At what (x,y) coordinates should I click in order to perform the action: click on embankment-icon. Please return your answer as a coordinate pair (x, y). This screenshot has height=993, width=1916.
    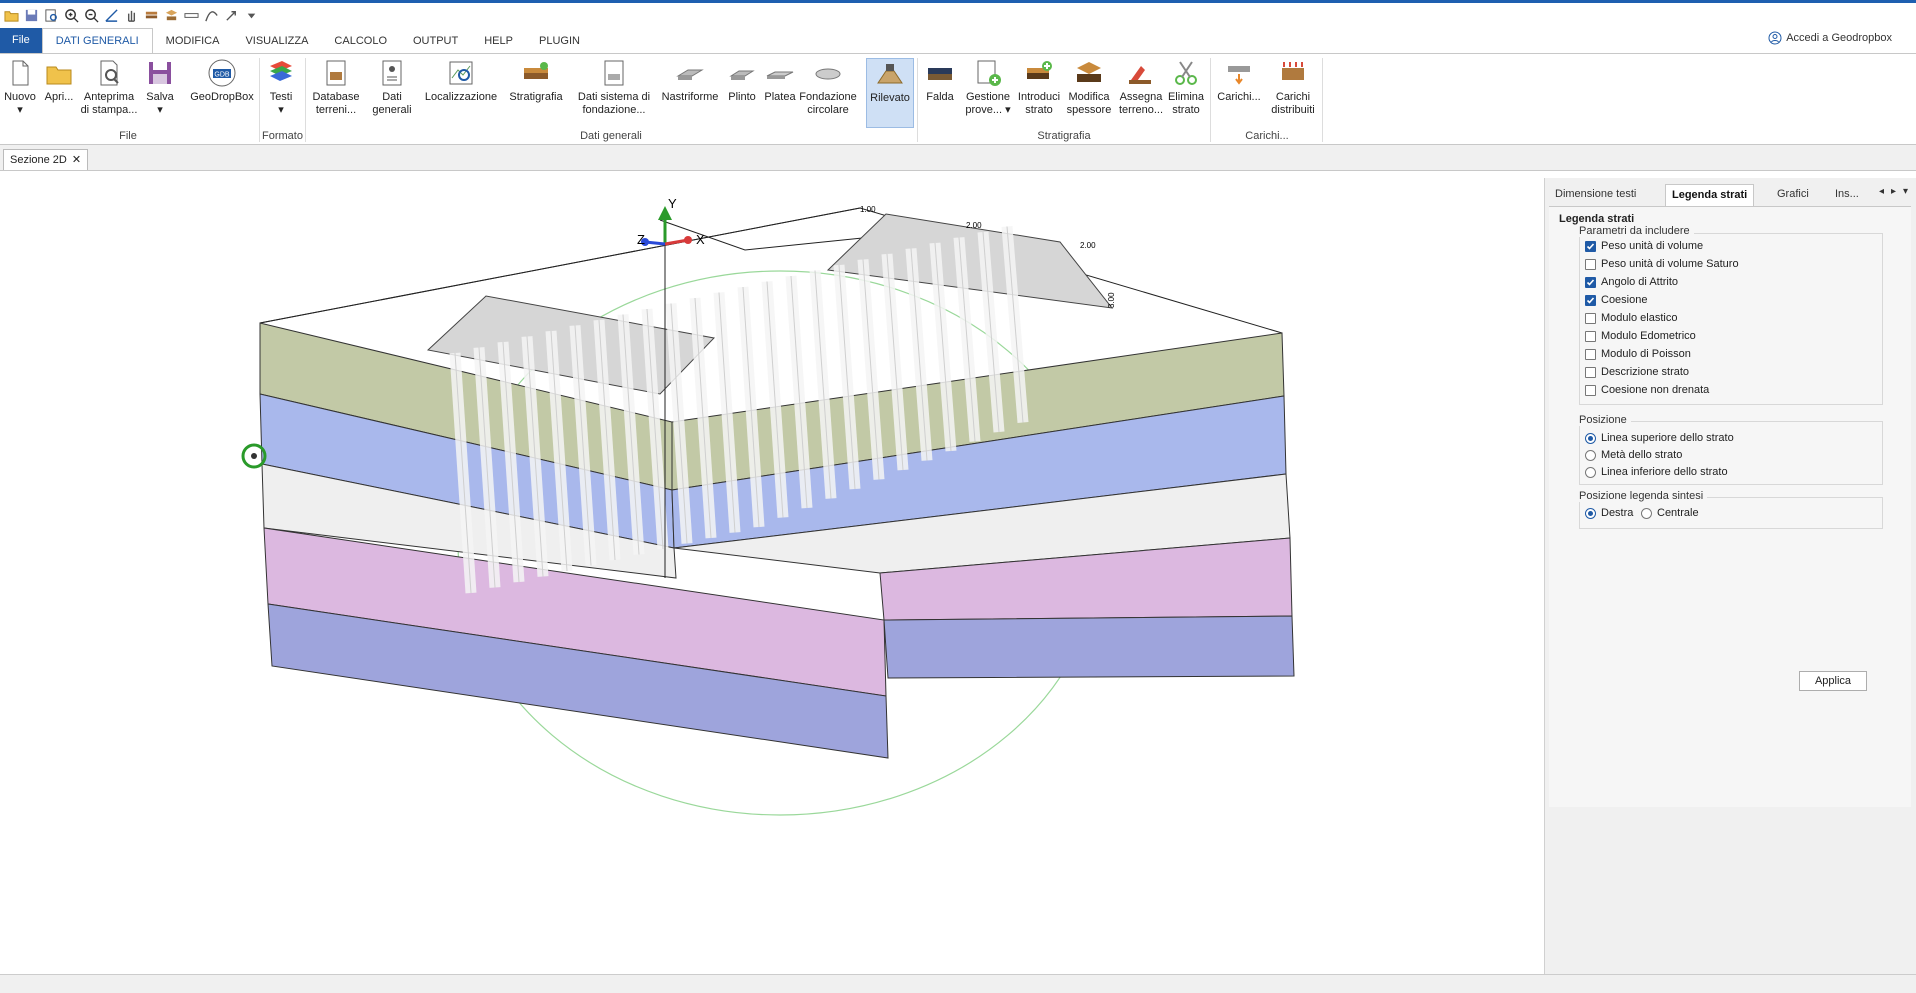
    Looking at the image, I should click on (890, 74).